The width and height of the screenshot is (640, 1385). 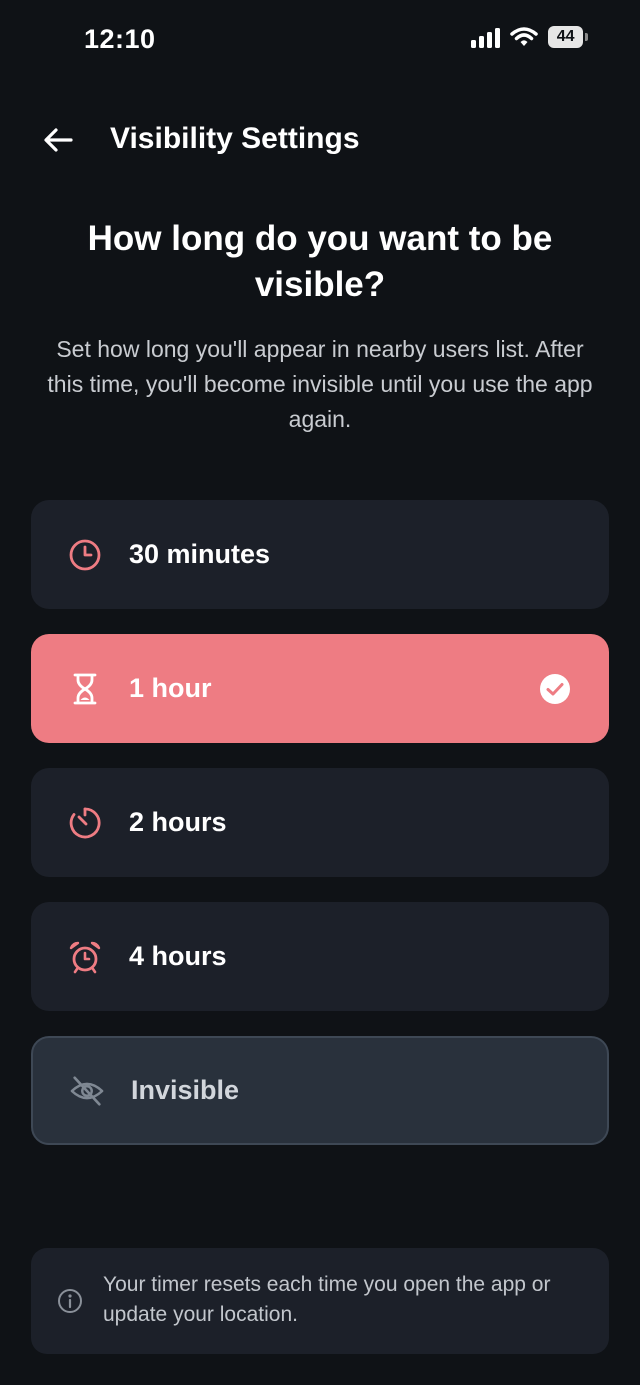 I want to click on battery-level: 44, so click(x=566, y=37).